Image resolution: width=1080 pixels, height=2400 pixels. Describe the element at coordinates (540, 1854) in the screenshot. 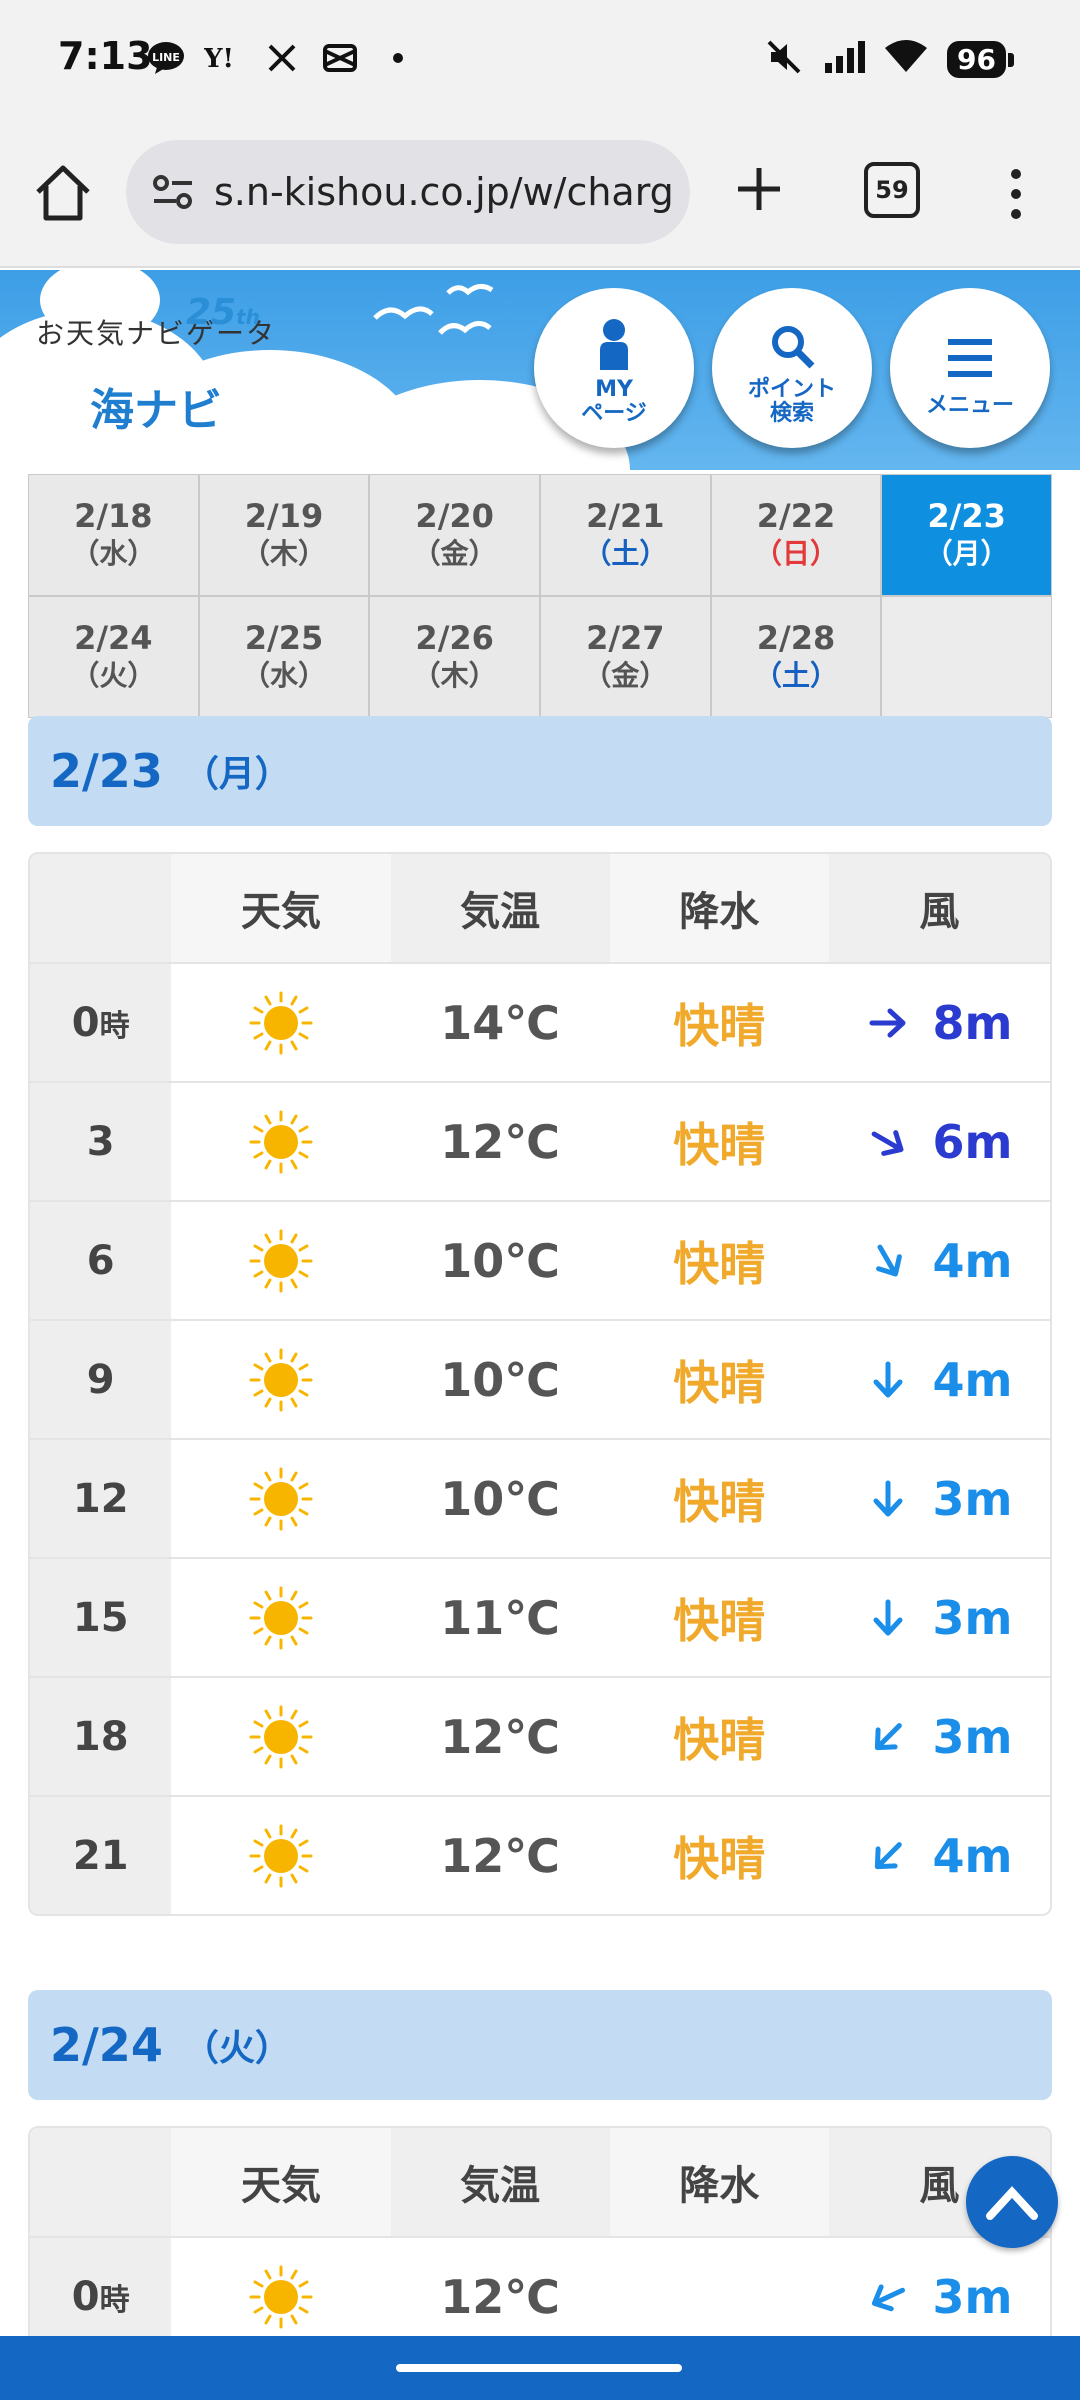

I see `table-row: 21 12℃ 快晴 4m` at that location.